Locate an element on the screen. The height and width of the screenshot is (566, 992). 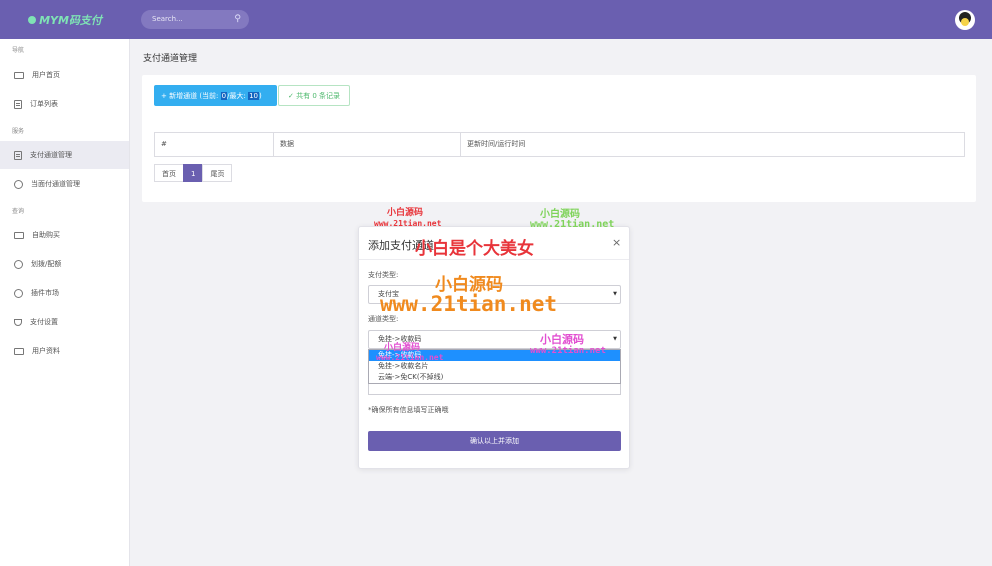
table-header-index: # is located at coordinates (214, 144).